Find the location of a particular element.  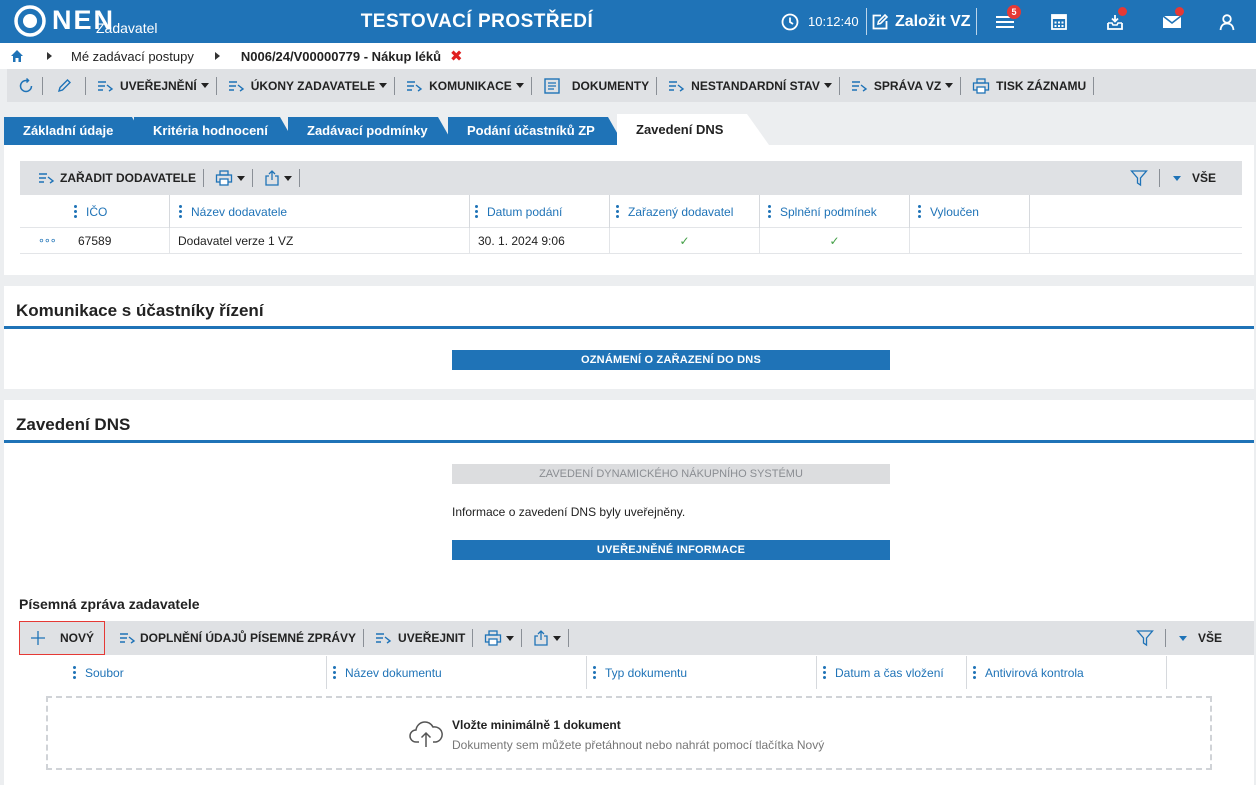

list-action-icon is located at coordinates (128, 638).